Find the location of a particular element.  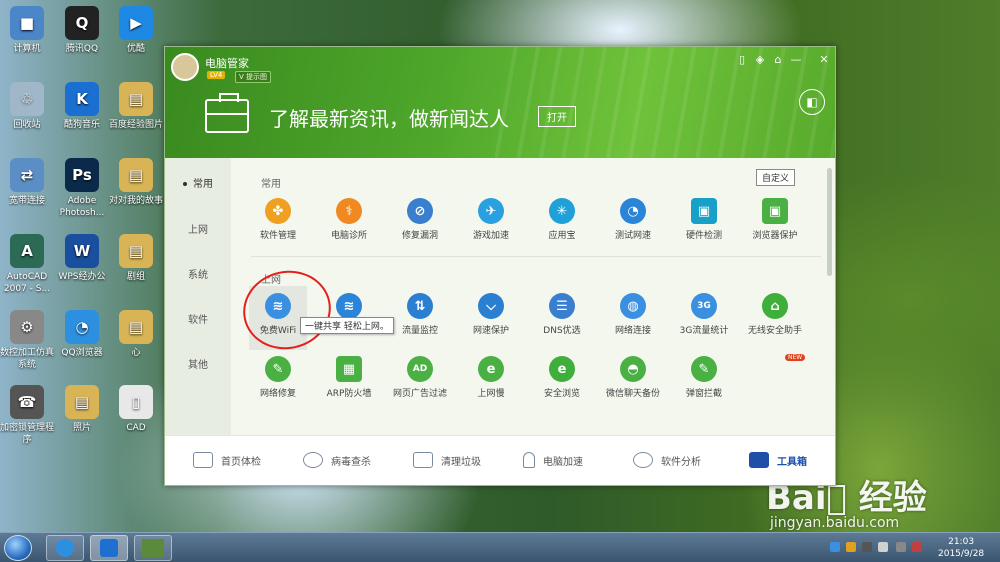

shield-icon: ◈ is located at coordinates (760, 59).